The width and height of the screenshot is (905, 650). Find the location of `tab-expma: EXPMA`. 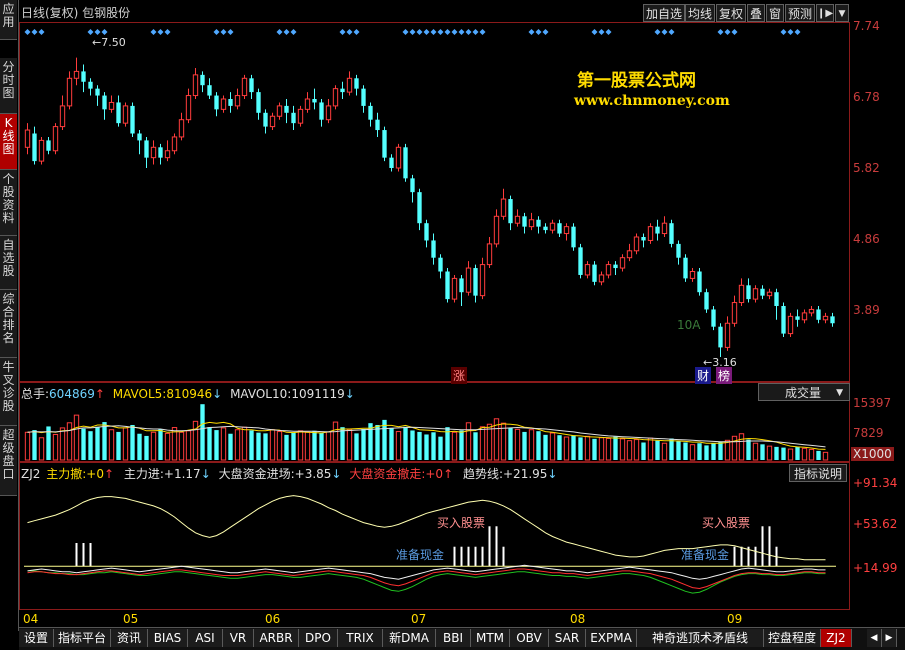

tab-expma: EXPMA is located at coordinates (611, 638).